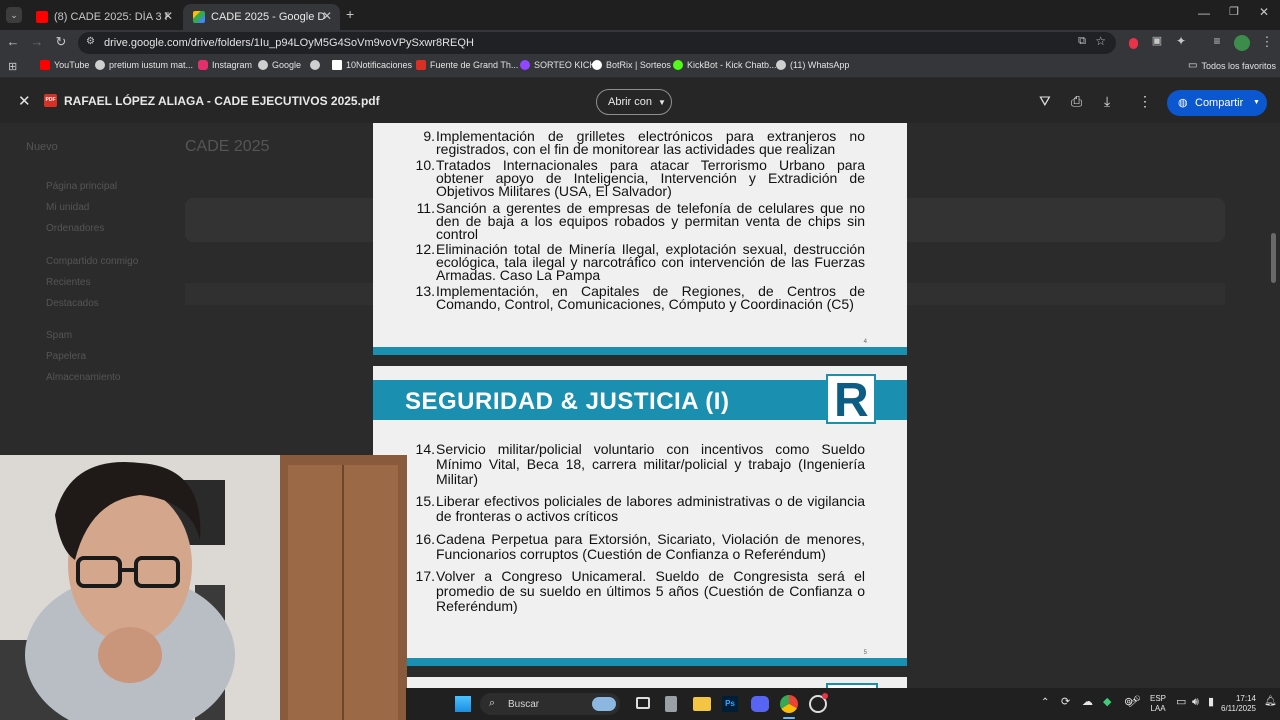  I want to click on reload-icon: ↻, so click(61, 42).